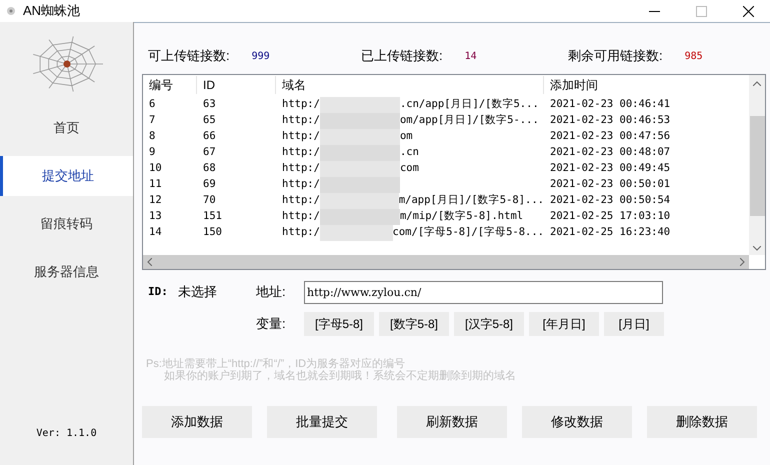  Describe the element at coordinates (757, 83) in the screenshot. I see `scroll-up-icon` at that location.